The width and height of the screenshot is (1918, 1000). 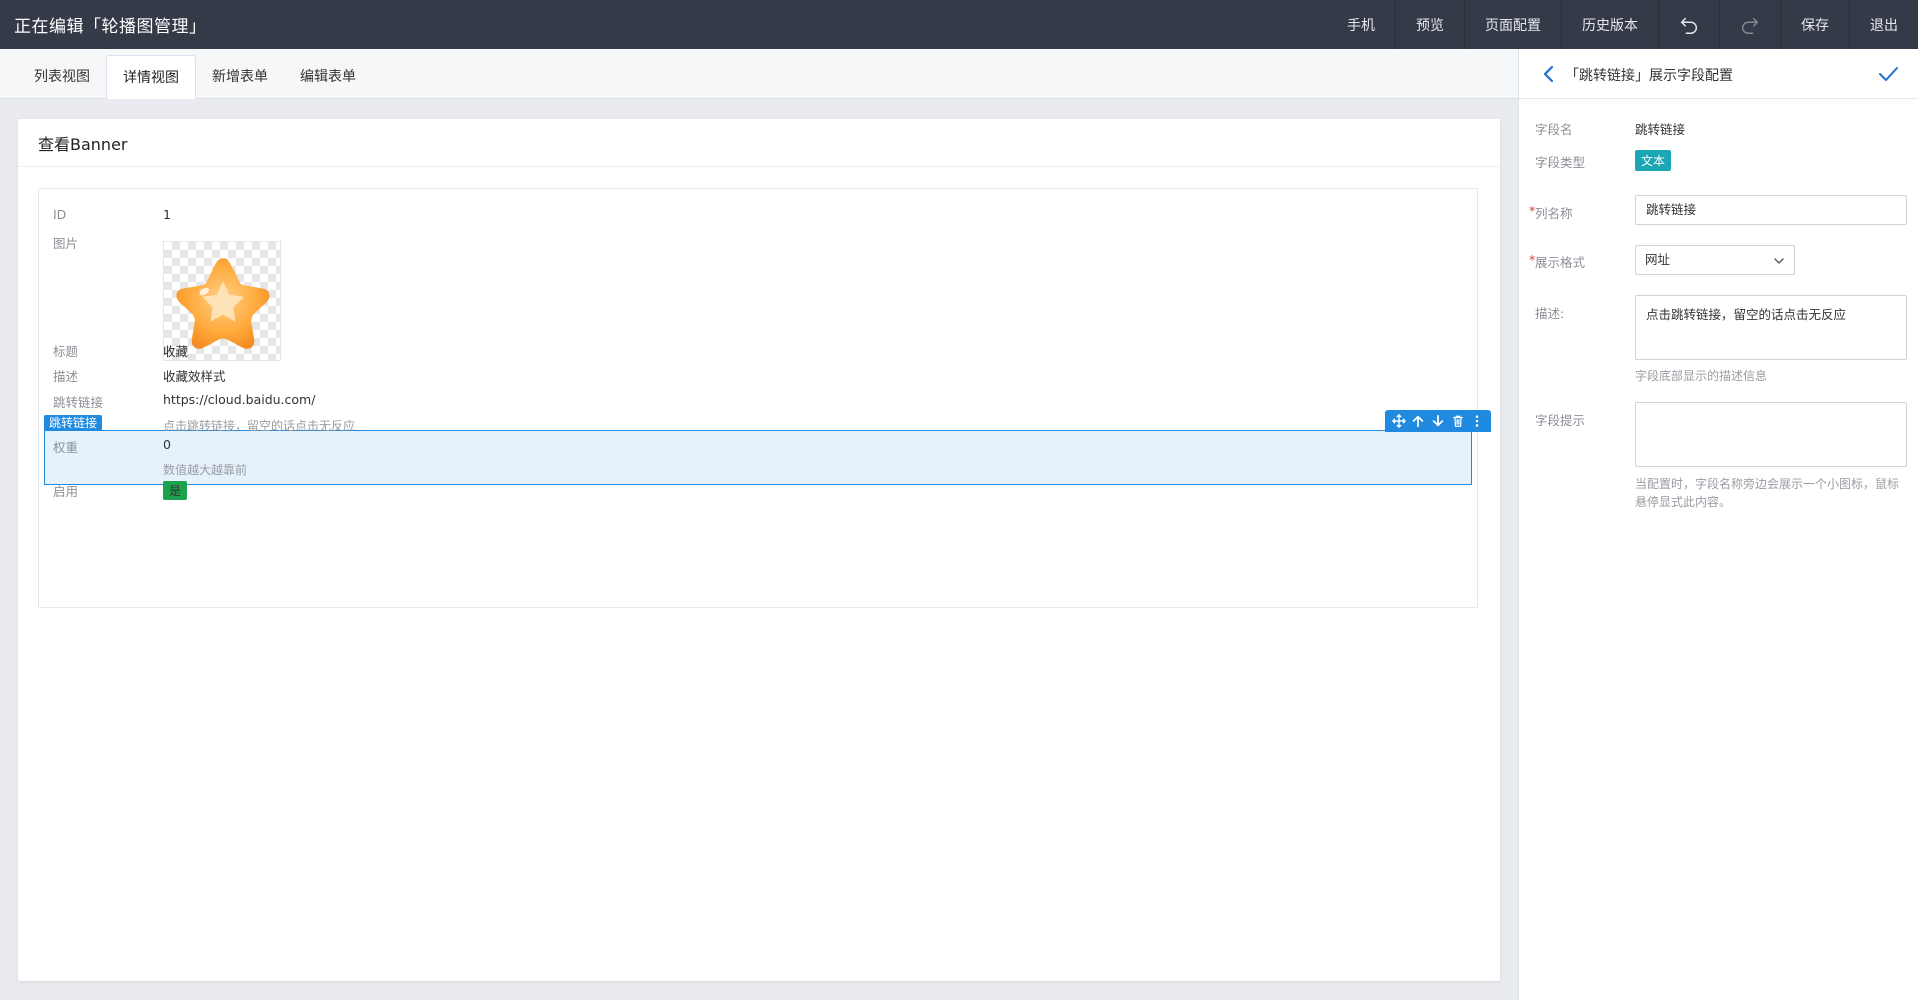 I want to click on config-header: 「跳转链接」展示字段配置, so click(x=1718, y=74).